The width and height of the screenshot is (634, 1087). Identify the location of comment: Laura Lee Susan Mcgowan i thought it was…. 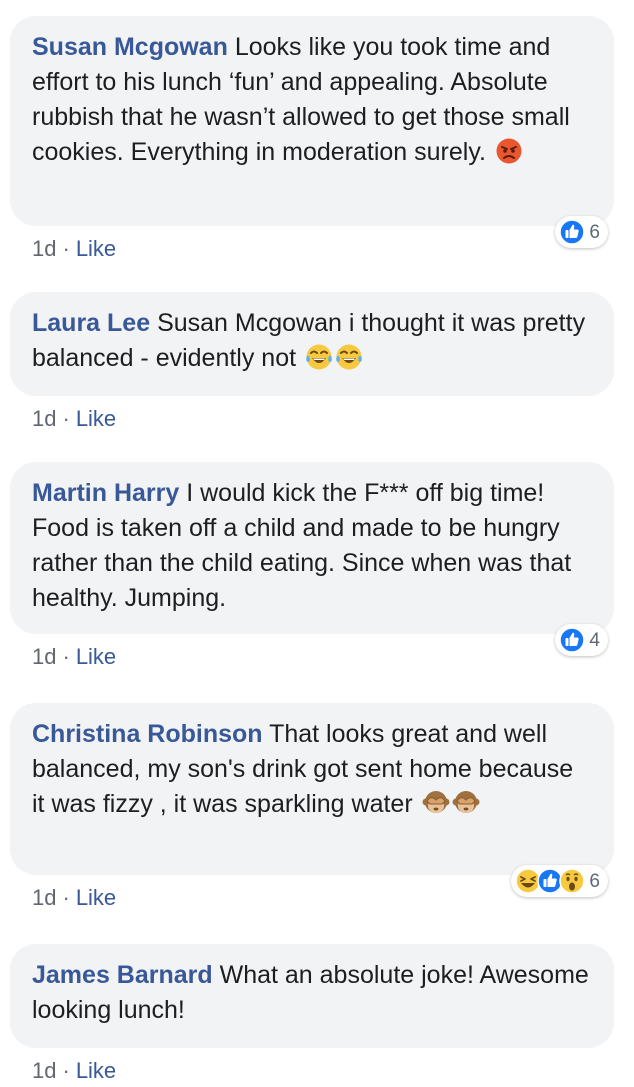
(312, 362).